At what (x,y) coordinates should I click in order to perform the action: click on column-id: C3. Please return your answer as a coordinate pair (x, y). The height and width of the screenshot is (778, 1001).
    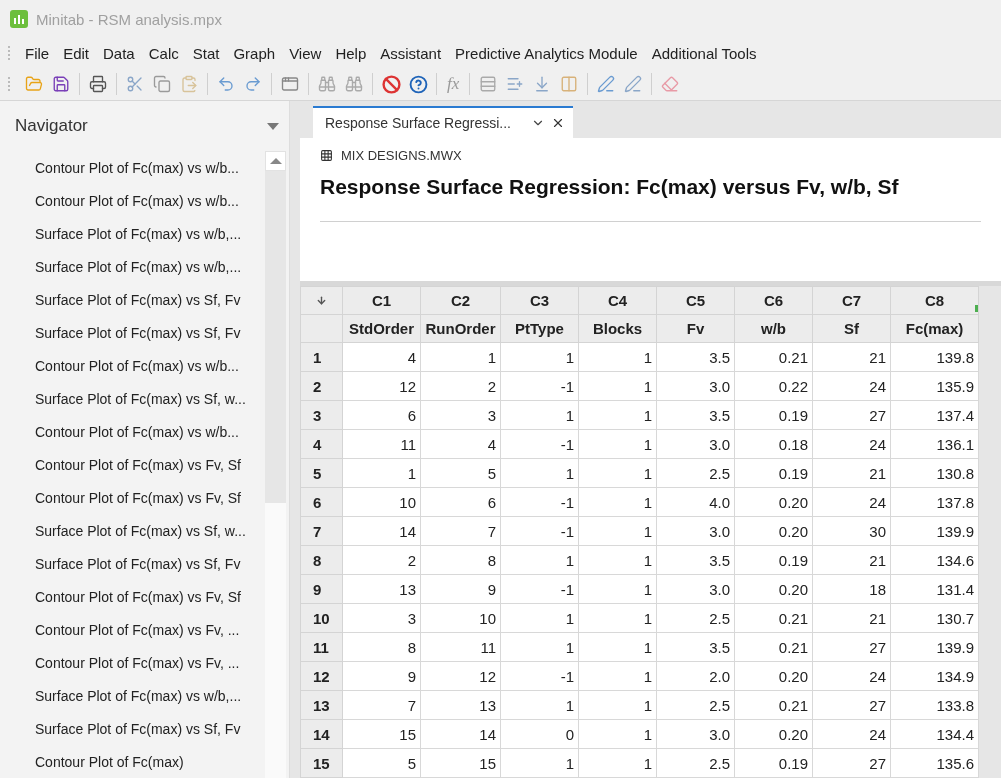
    Looking at the image, I should click on (539, 300).